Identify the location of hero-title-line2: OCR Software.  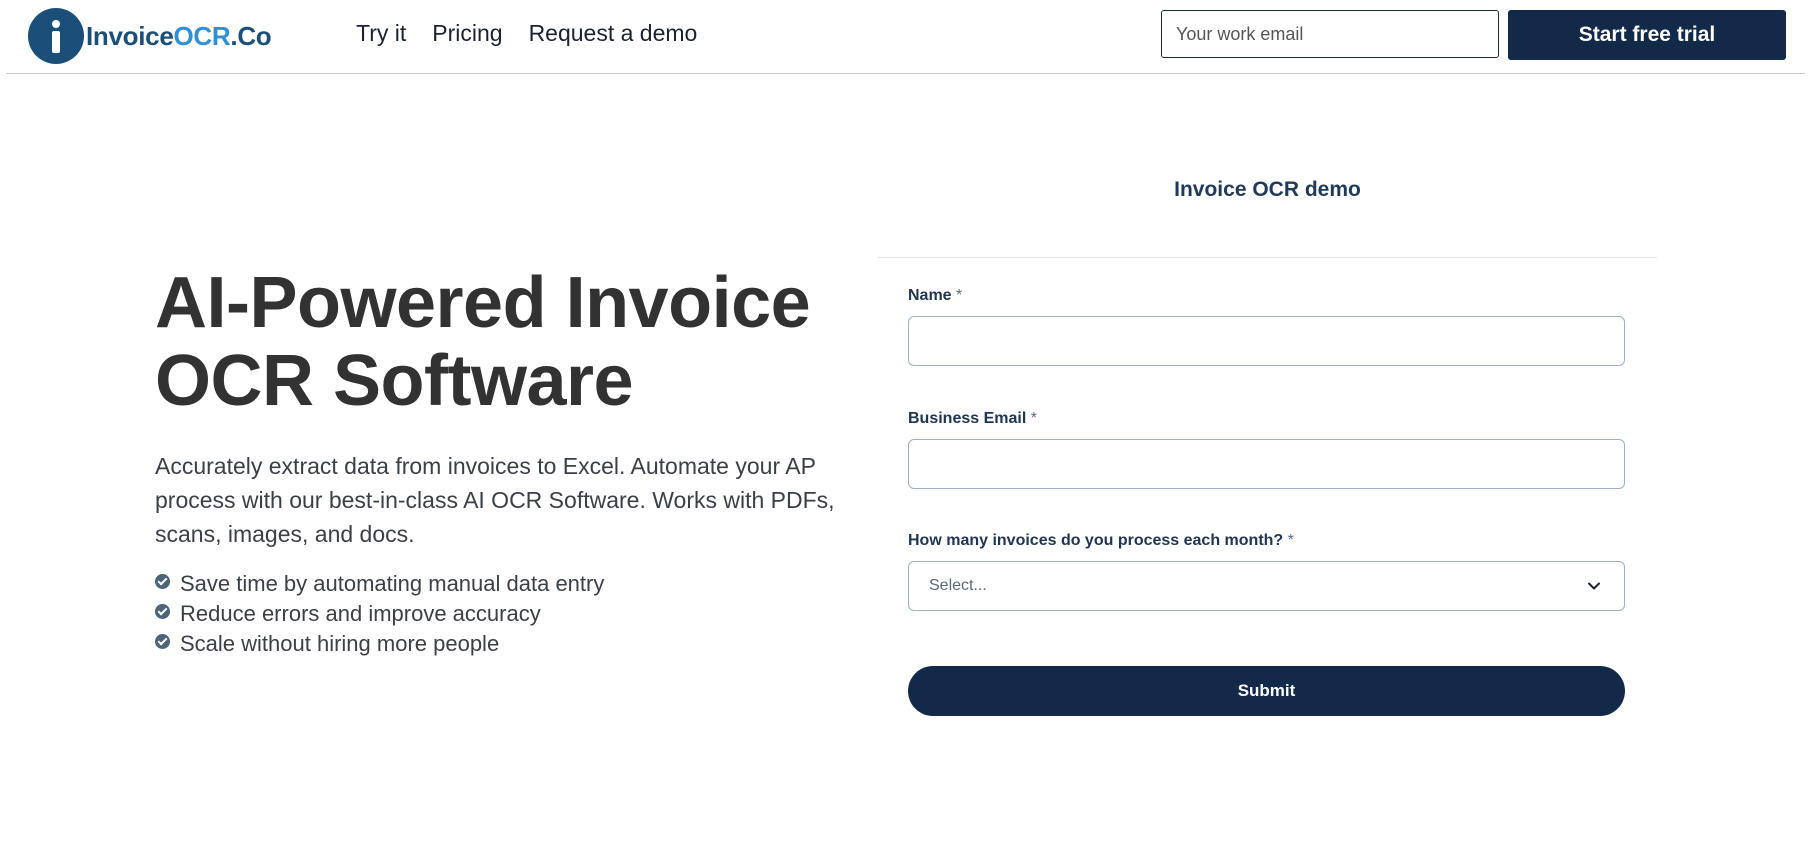
(394, 381).